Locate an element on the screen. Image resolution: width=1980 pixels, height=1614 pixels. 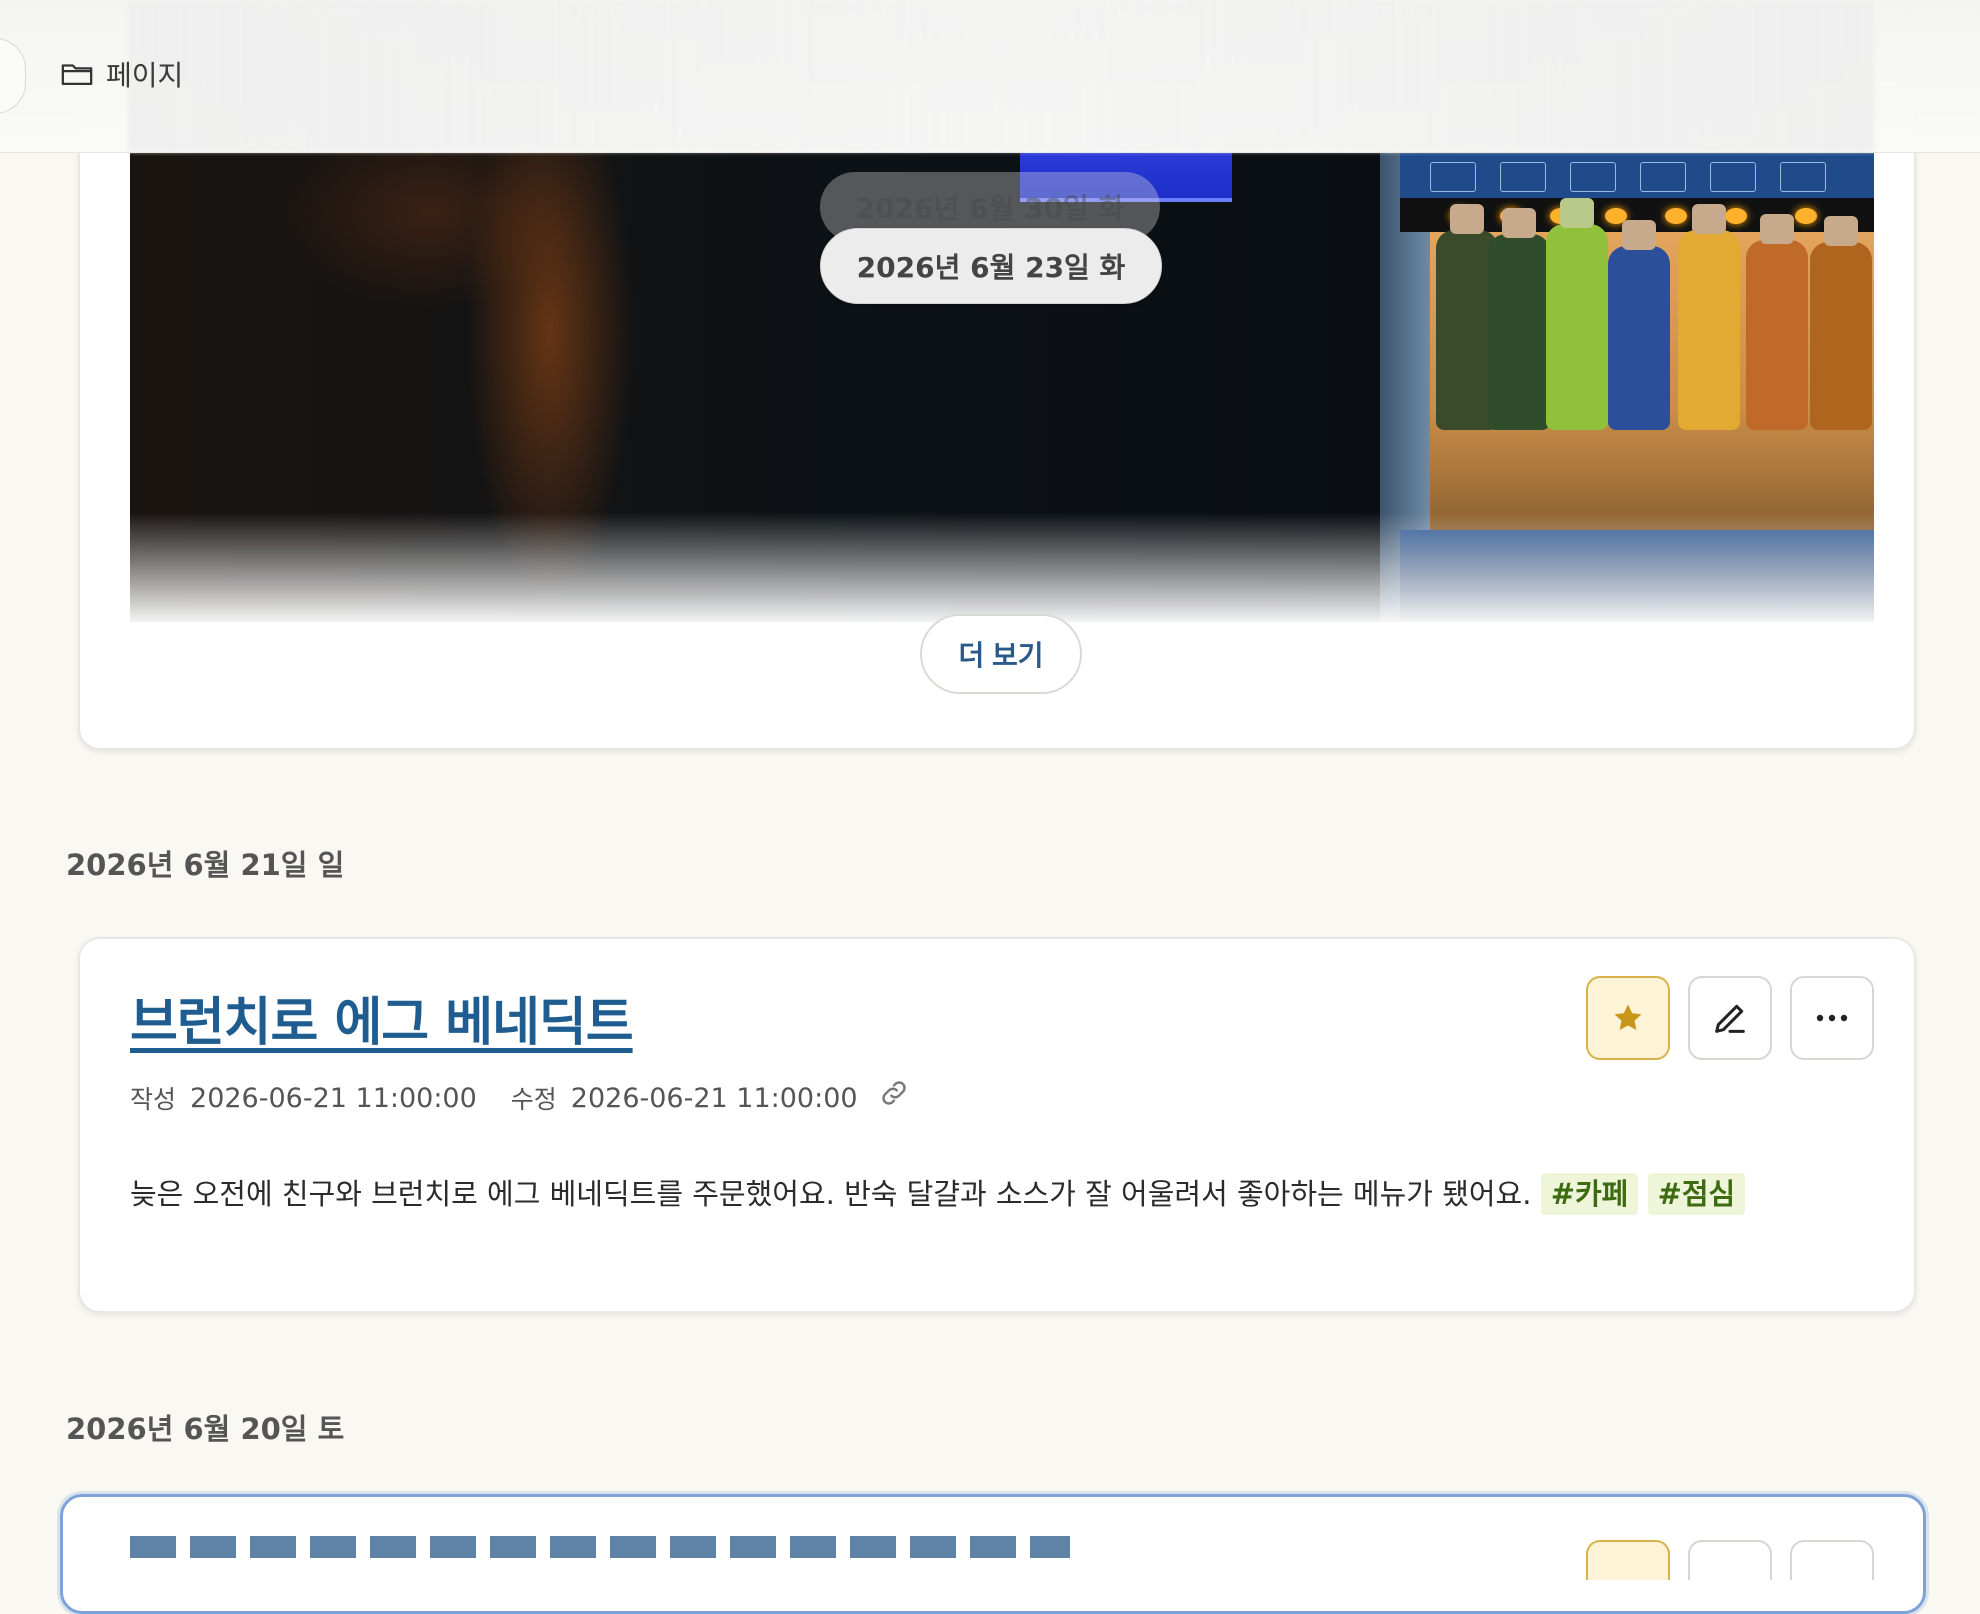
scroll-date-indicator: 2026년 6월 23일 화 is located at coordinates (991, 266).